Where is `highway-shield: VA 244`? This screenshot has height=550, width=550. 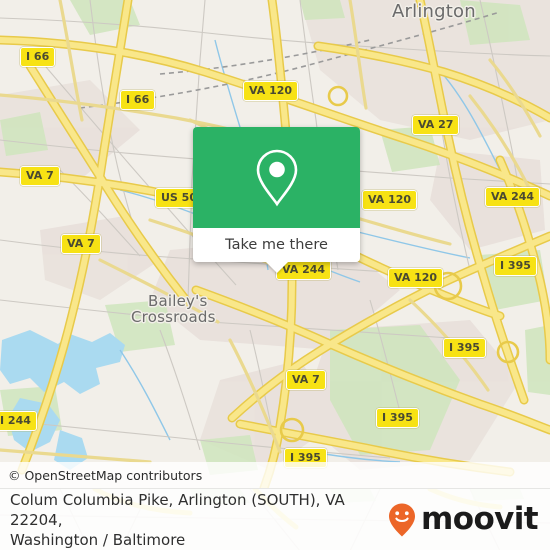 highway-shield: VA 244 is located at coordinates (513, 197).